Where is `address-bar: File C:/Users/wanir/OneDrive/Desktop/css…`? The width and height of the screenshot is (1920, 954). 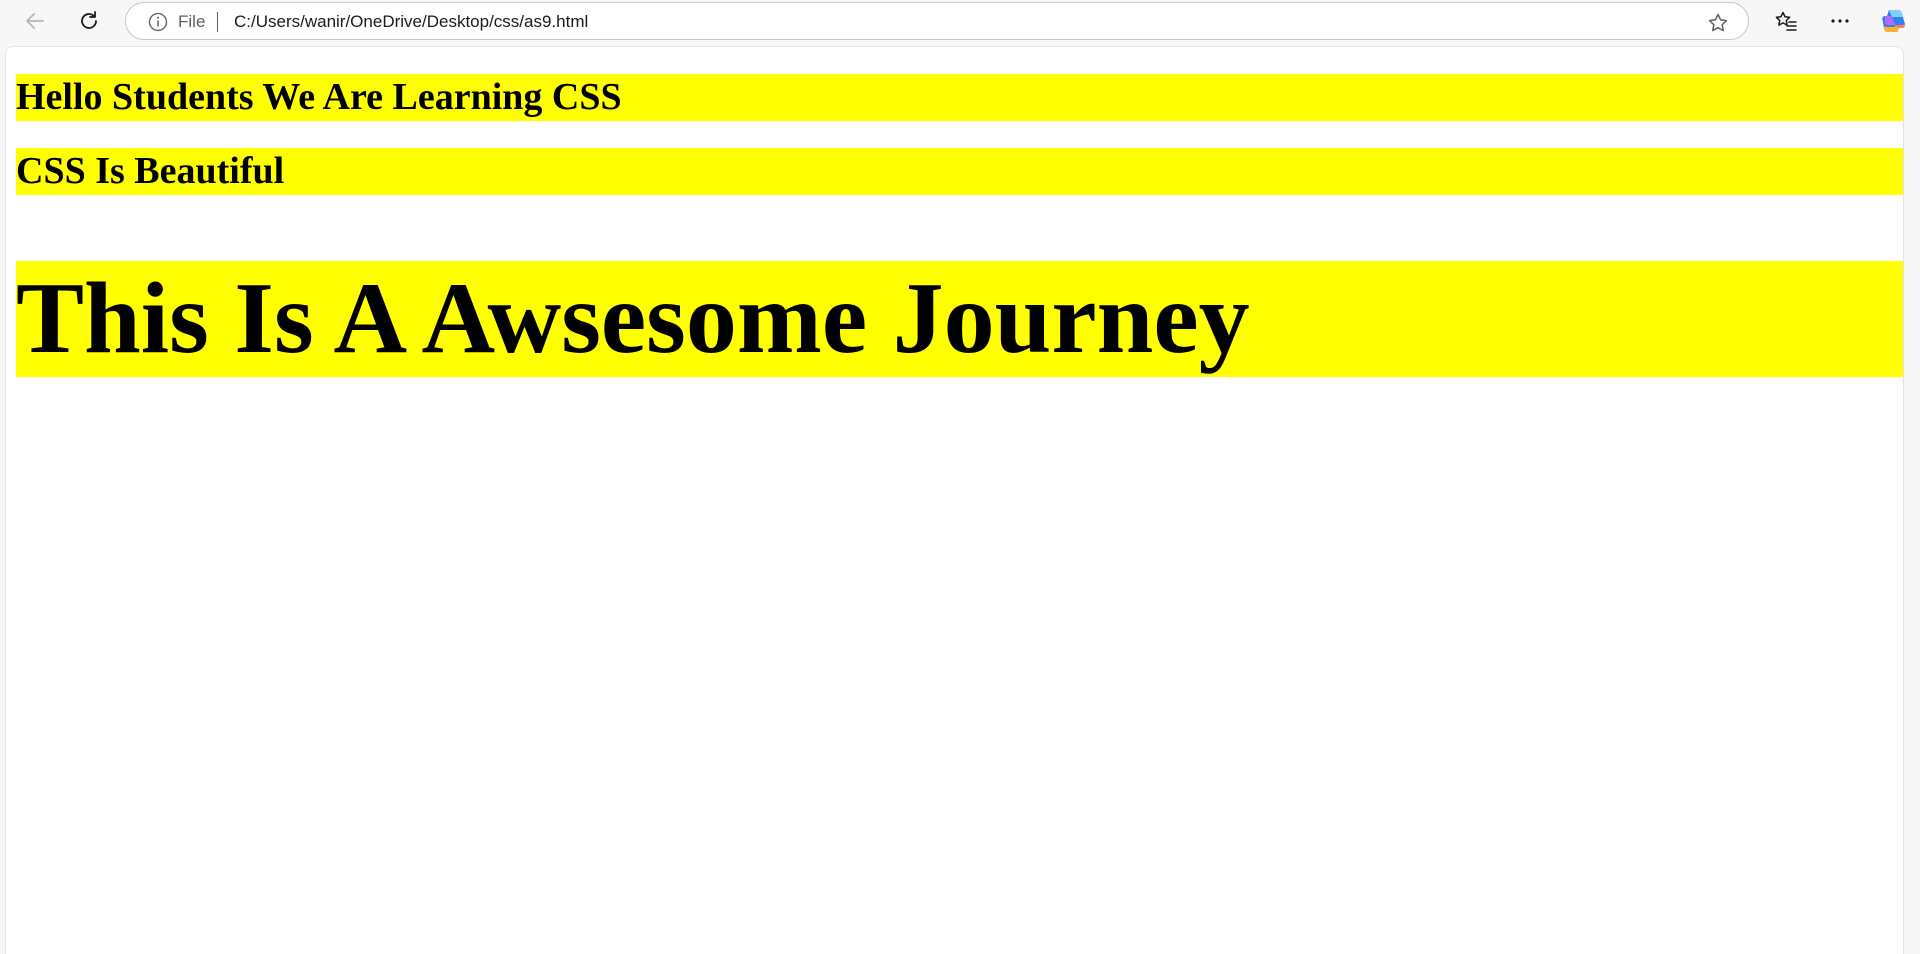 address-bar: File C:/Users/wanir/OneDrive/Desktop/css… is located at coordinates (937, 21).